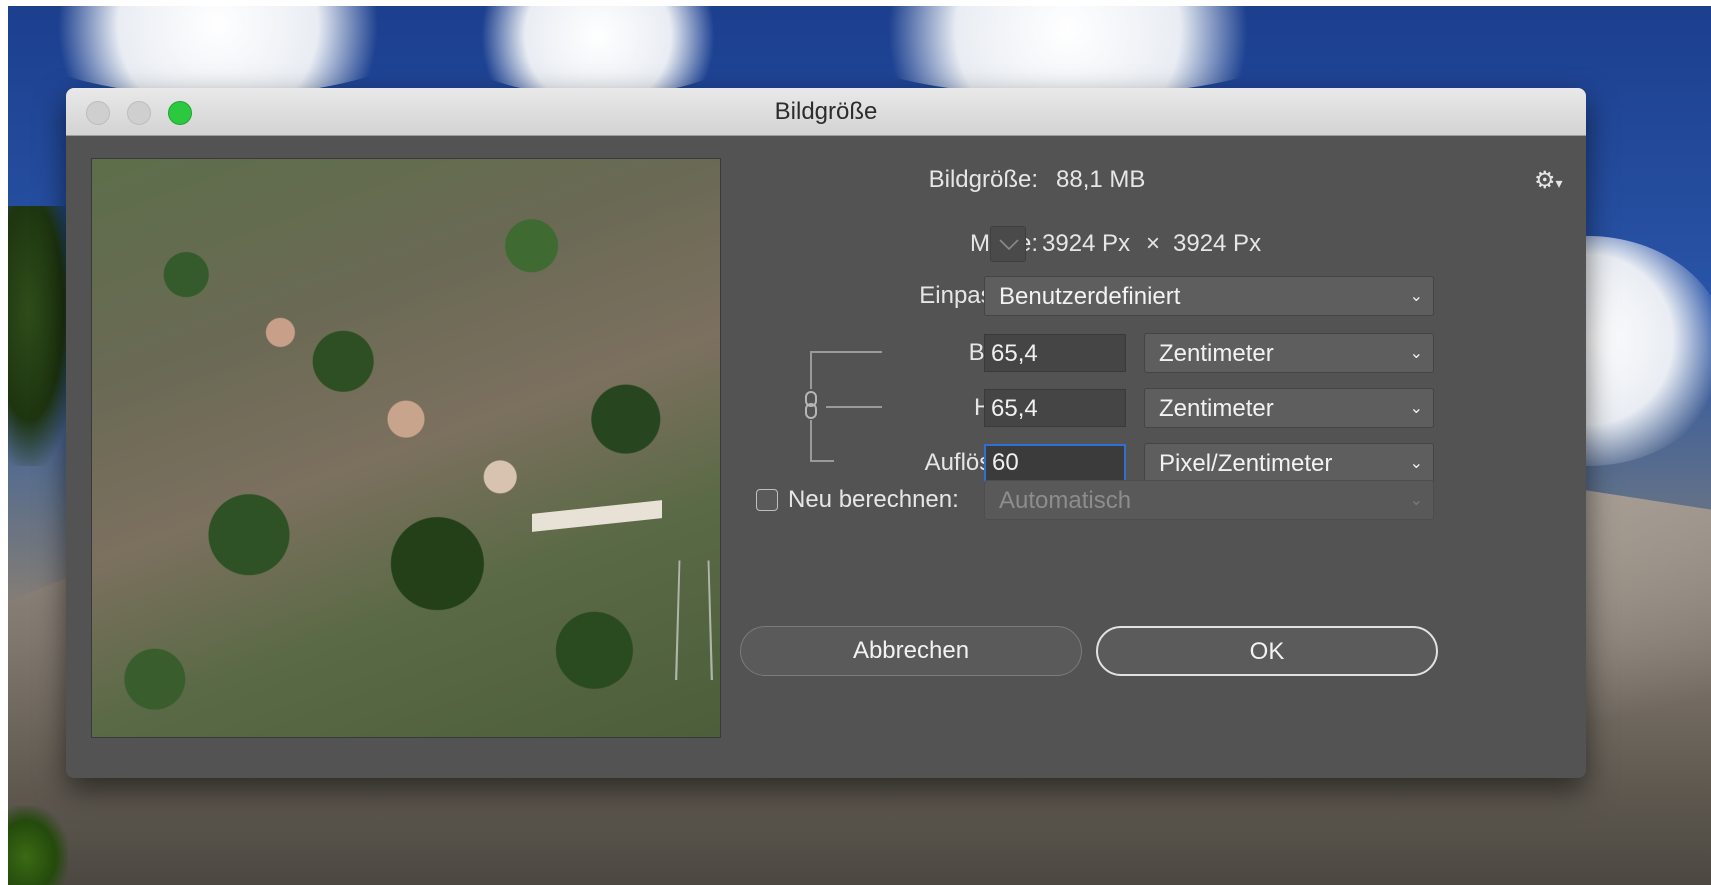 This screenshot has height=885, width=1711. What do you see at coordinates (911, 651) in the screenshot?
I see `cancel-button: Abbrechen` at bounding box center [911, 651].